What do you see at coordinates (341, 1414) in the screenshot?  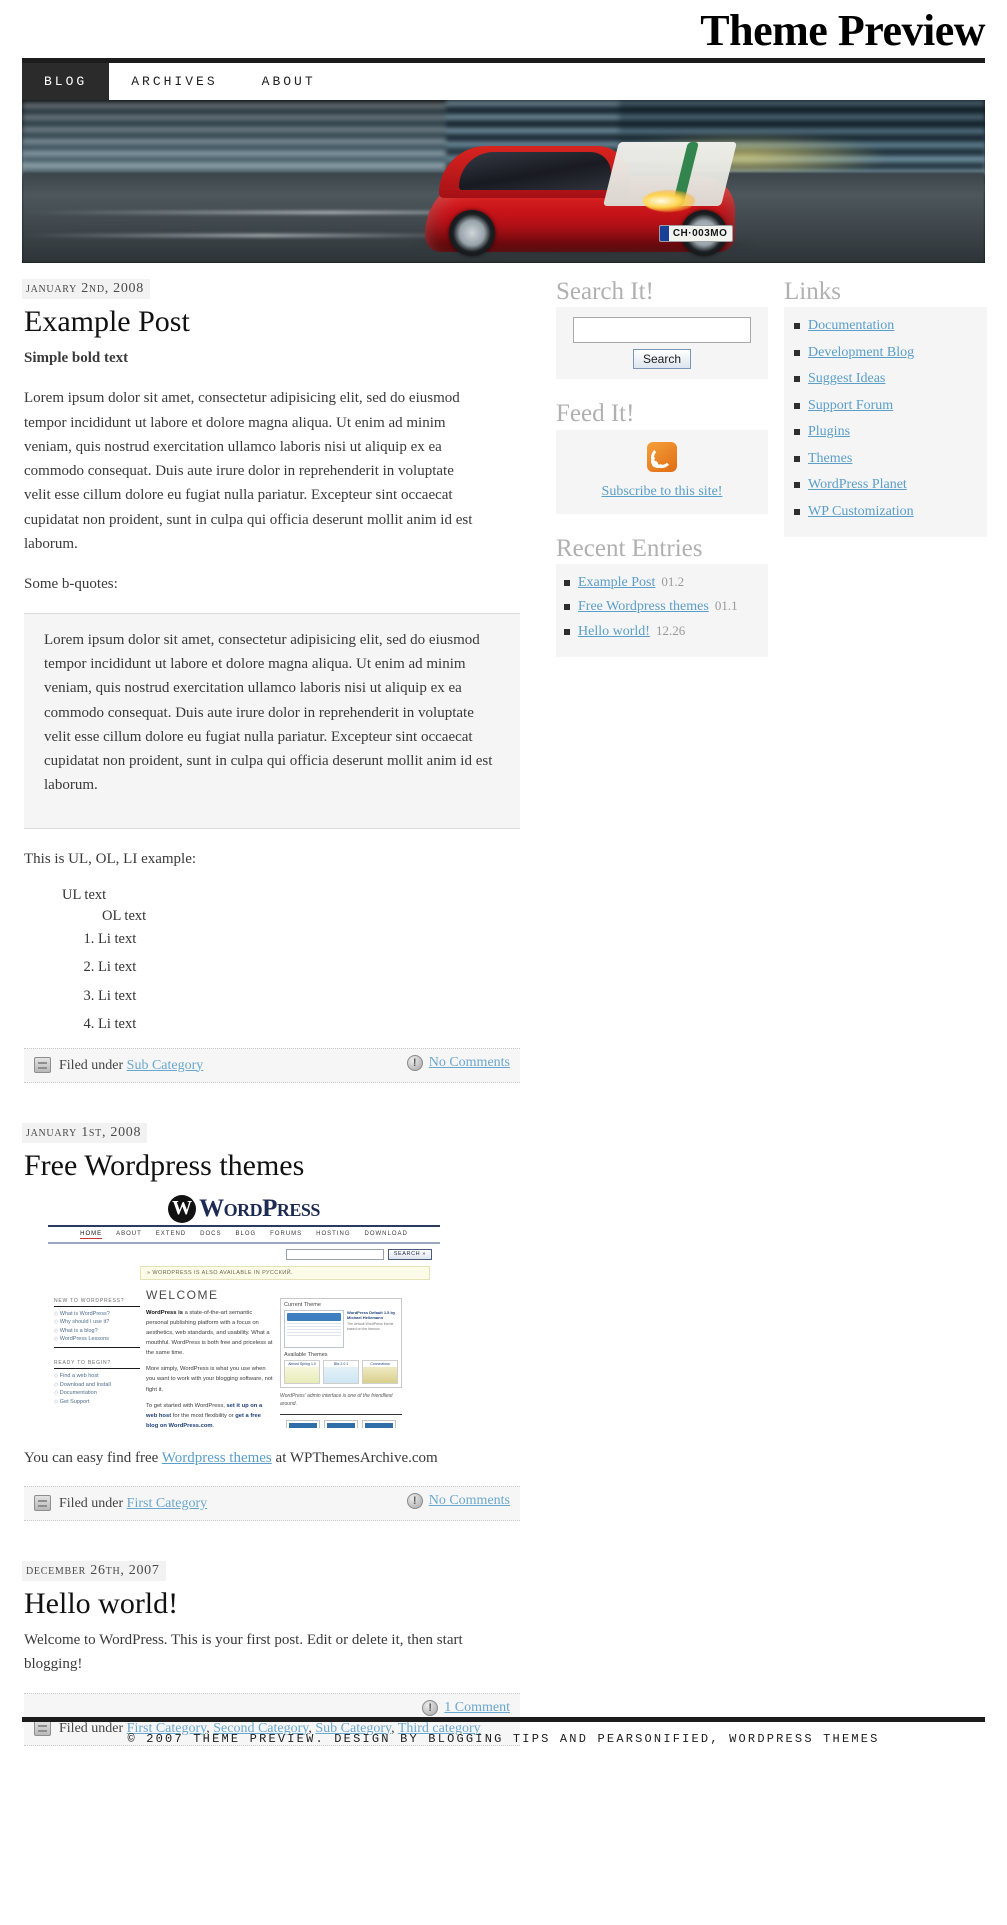 I see `wp-divider` at bounding box center [341, 1414].